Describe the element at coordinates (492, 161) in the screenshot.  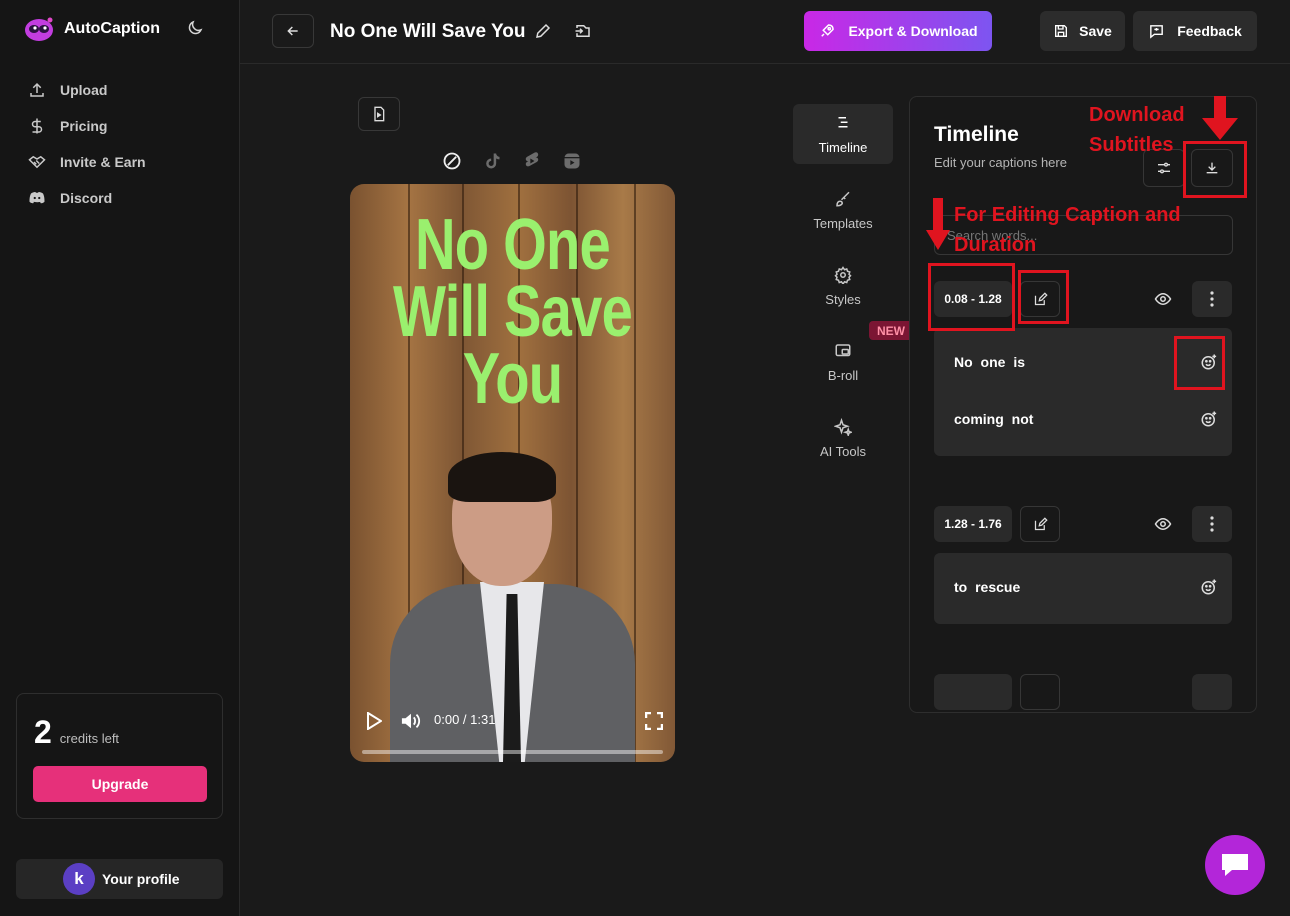
I see `tiktok-icon` at that location.